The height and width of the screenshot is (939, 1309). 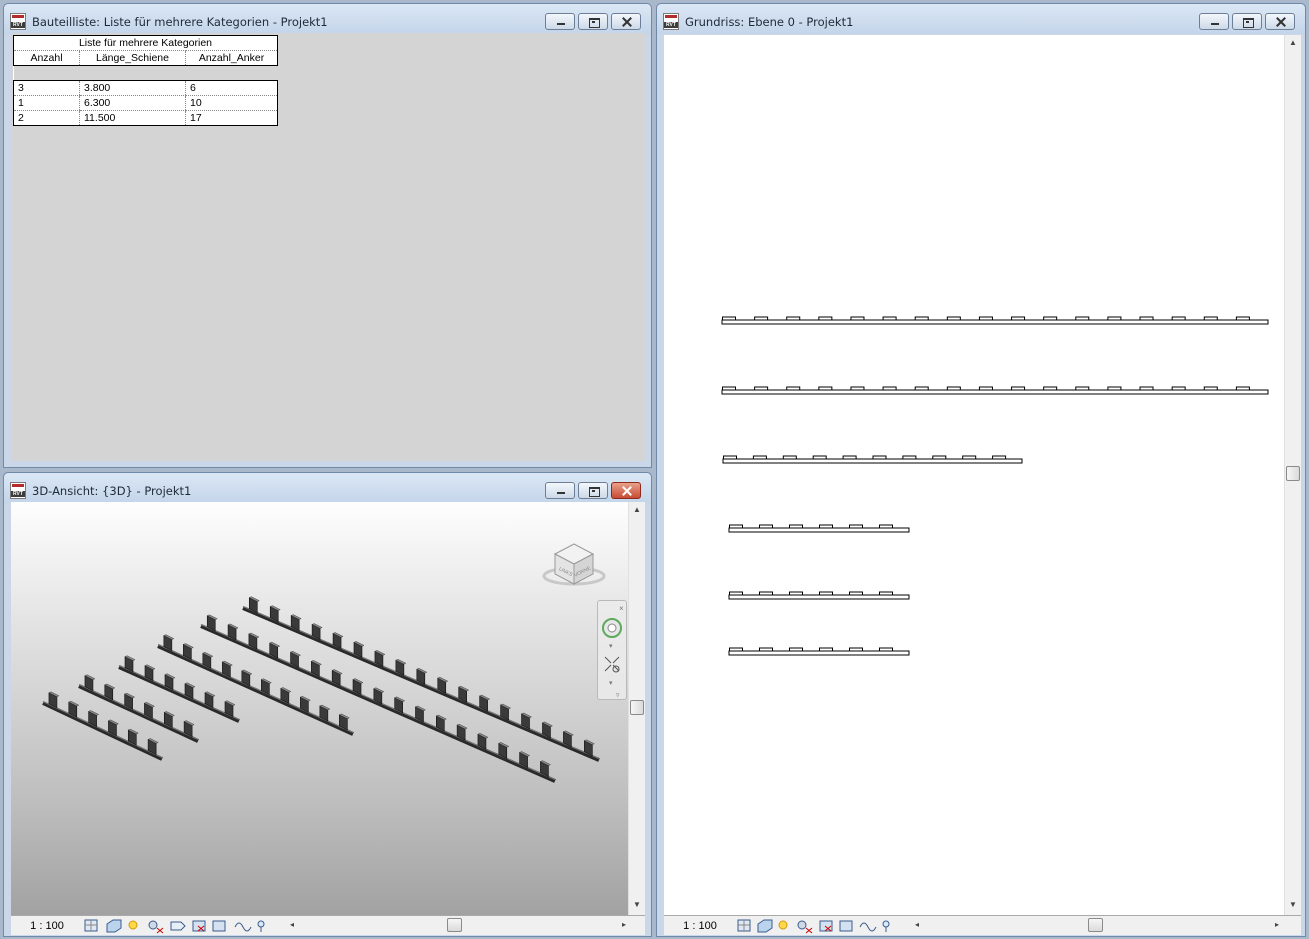 I want to click on table-row: 1 6.300 10, so click(x=145, y=103).